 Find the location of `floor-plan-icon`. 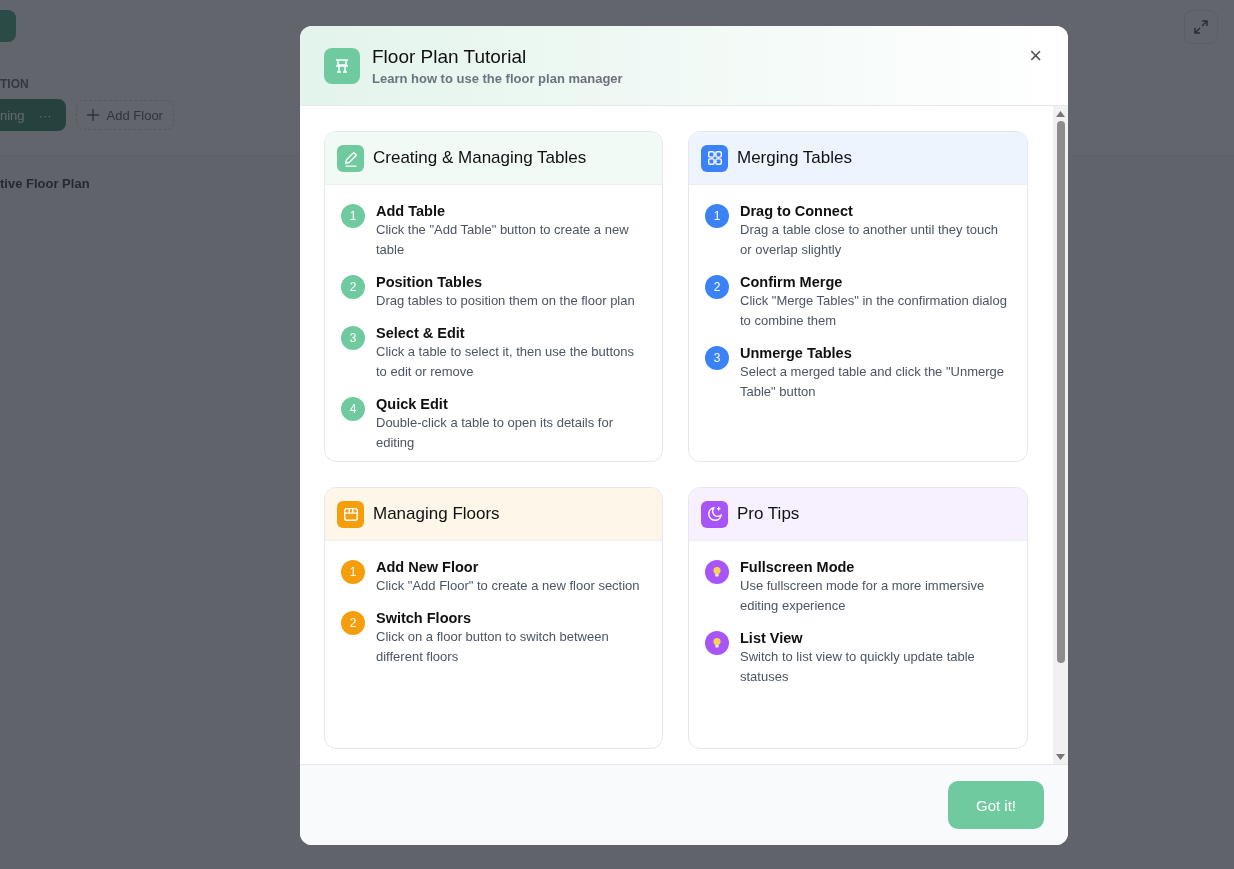

floor-plan-icon is located at coordinates (342, 65).